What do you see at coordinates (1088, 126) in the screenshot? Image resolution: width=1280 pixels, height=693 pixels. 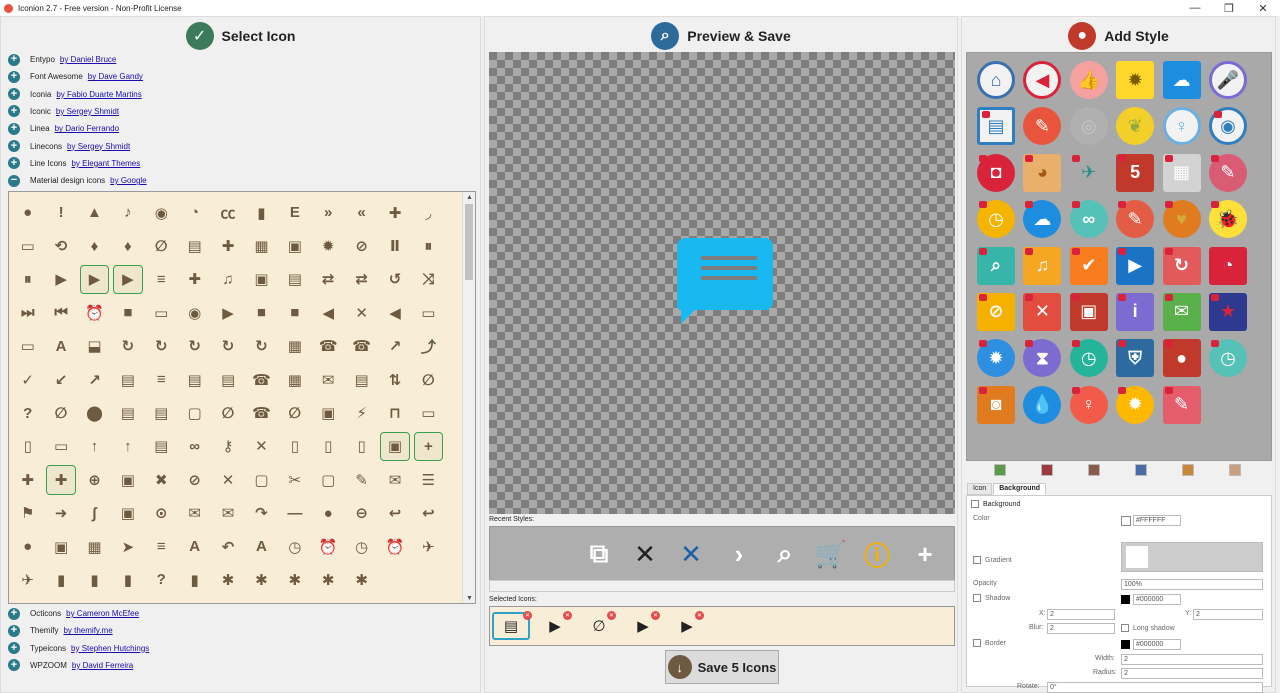 I see `style-preset: ◎` at bounding box center [1088, 126].